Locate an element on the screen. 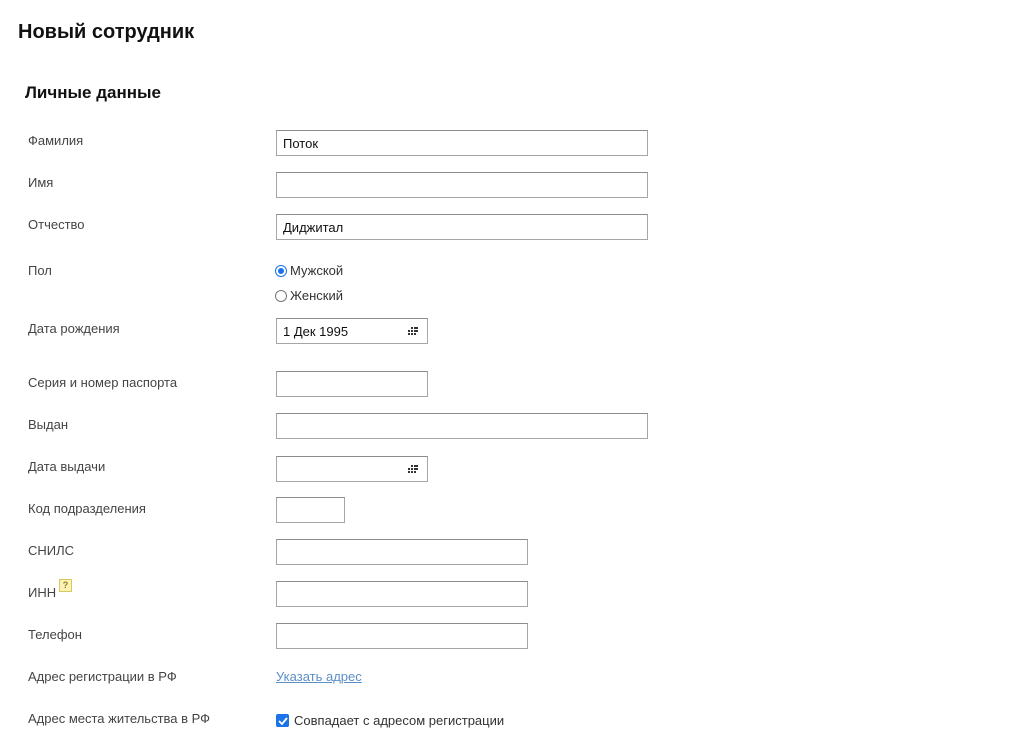 The image size is (1022, 740). radio-female is located at coordinates (281, 295).